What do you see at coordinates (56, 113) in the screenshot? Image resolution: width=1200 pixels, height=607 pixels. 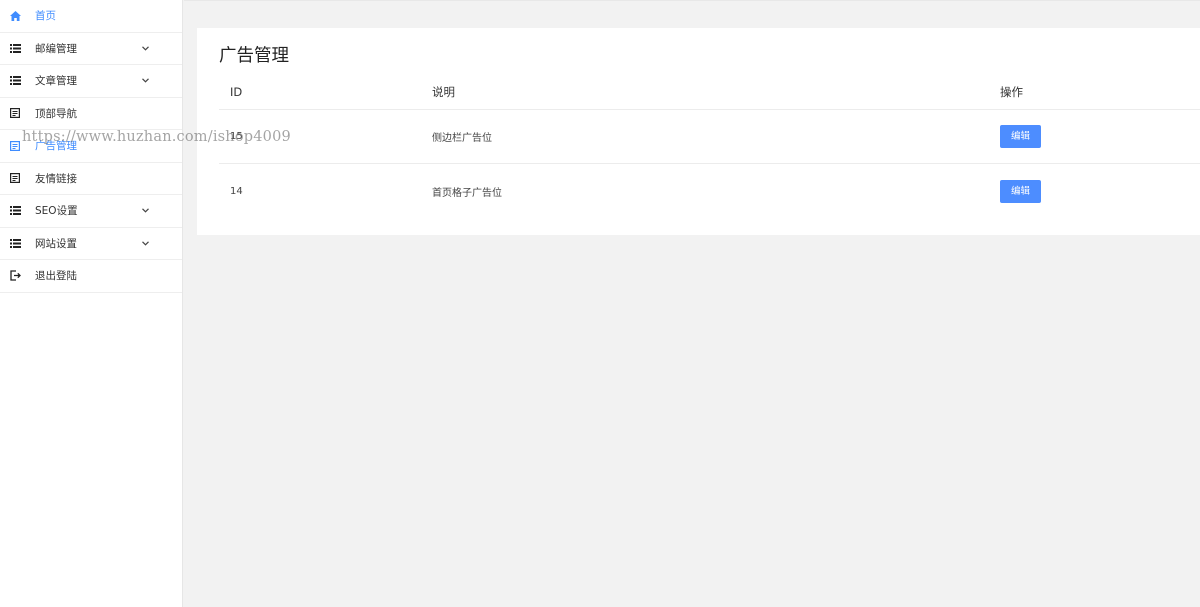 I see `sidebar-item-label: 顶部导航` at bounding box center [56, 113].